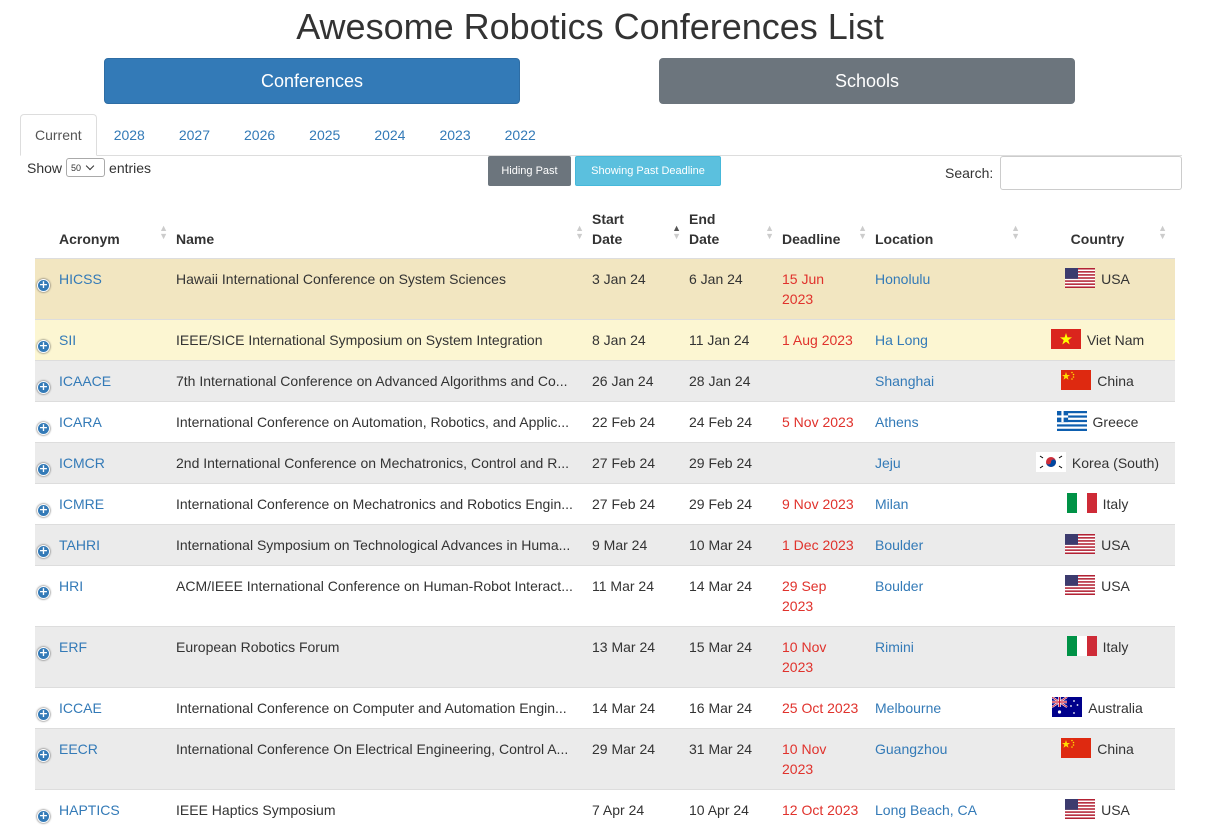 This screenshot has width=1219, height=836. I want to click on schools-button: Schools, so click(867, 81).